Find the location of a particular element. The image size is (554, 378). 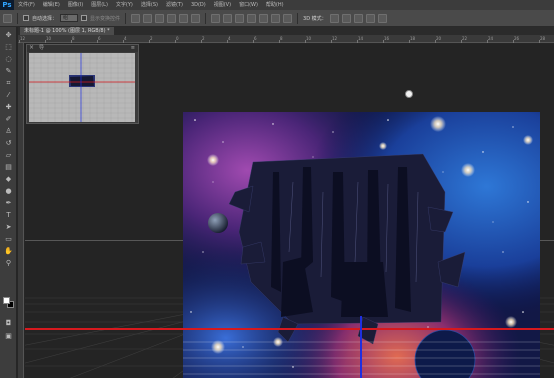

brush-tool-icon: ✐ is located at coordinates (8, 119).